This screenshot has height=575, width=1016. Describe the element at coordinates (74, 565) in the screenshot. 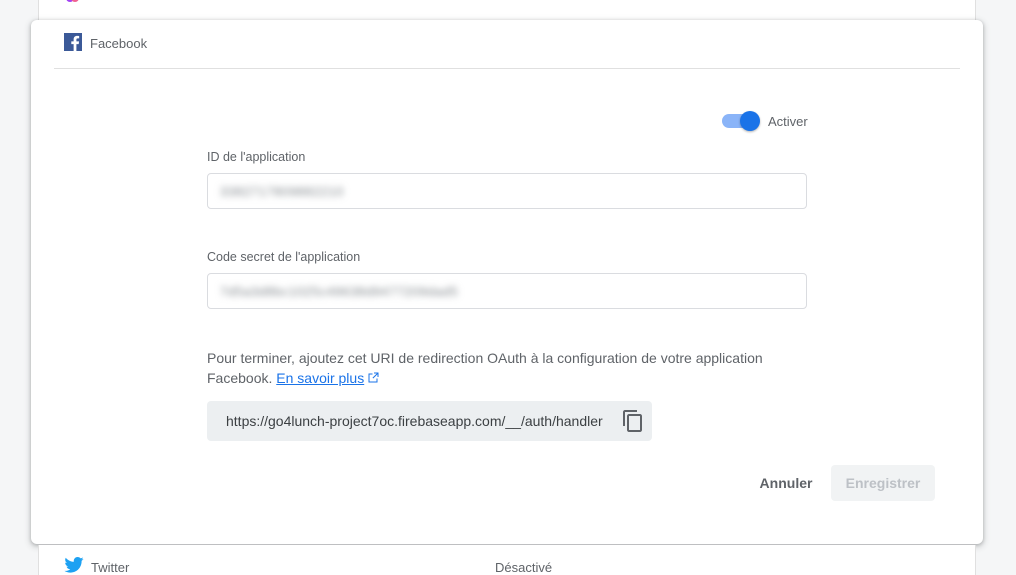

I see `twitter-icon` at that location.